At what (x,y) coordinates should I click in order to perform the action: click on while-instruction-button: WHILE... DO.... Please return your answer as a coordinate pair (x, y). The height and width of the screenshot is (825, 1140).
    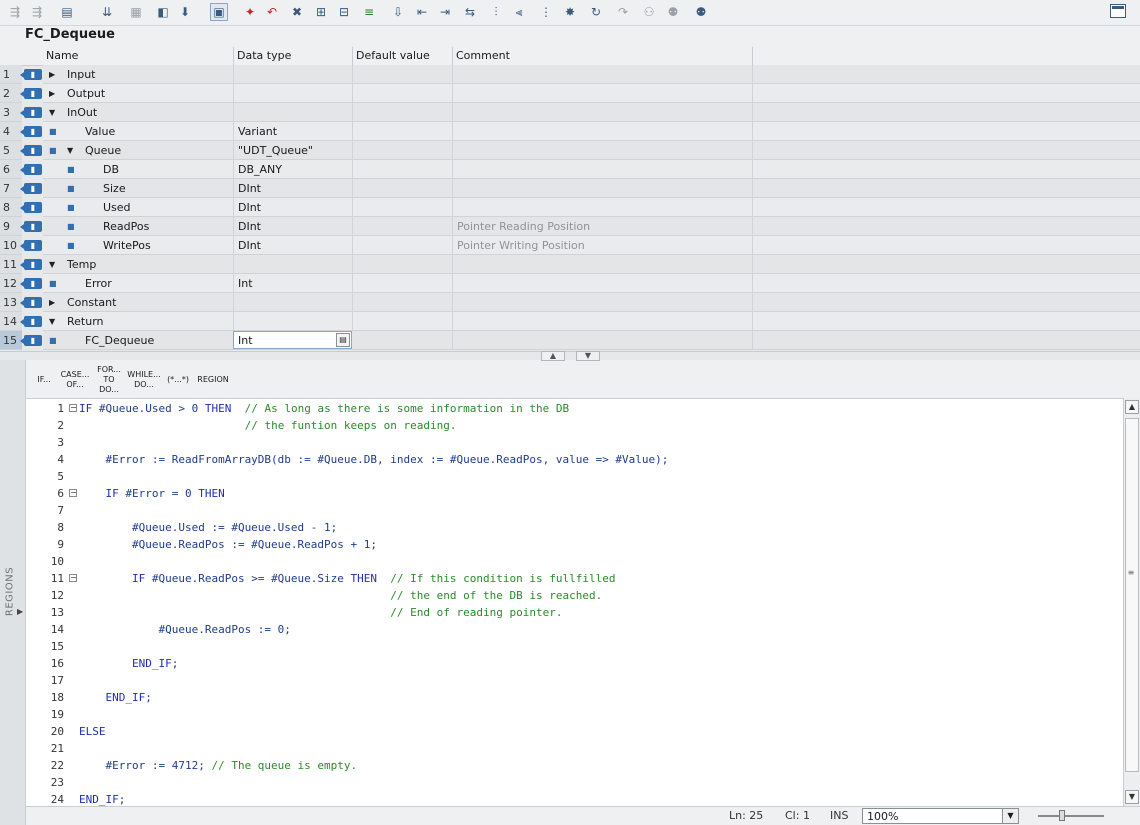
    Looking at the image, I should click on (144, 380).